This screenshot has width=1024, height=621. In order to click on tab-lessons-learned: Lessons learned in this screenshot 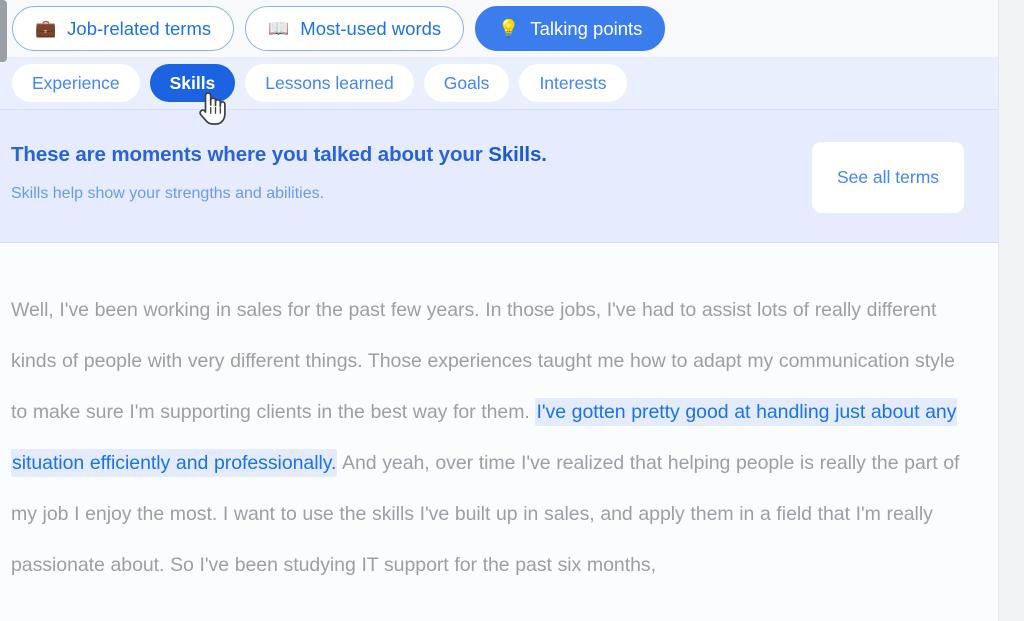, I will do `click(329, 83)`.